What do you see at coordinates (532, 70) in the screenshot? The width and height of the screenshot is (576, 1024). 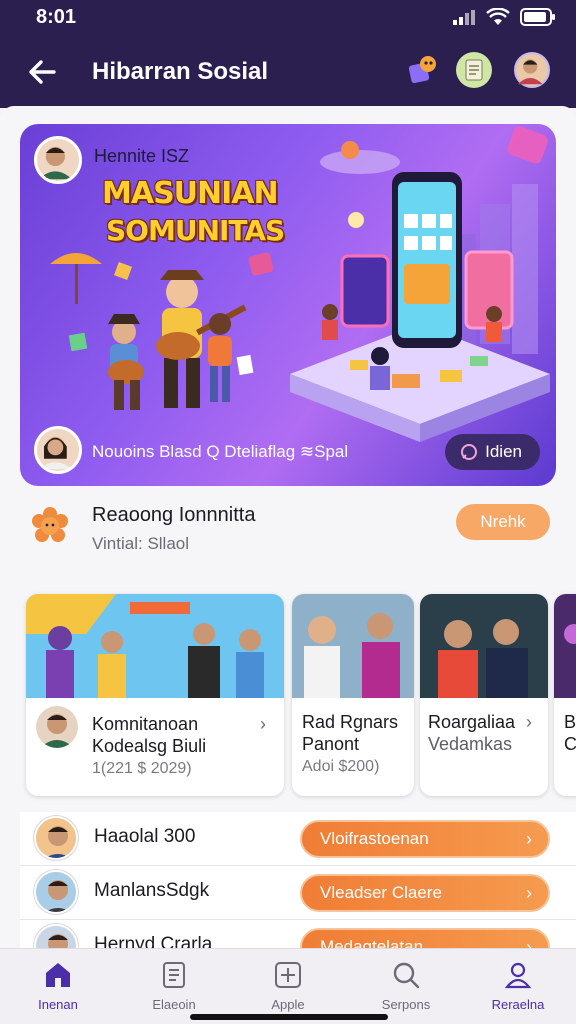 I see `user-avatar` at bounding box center [532, 70].